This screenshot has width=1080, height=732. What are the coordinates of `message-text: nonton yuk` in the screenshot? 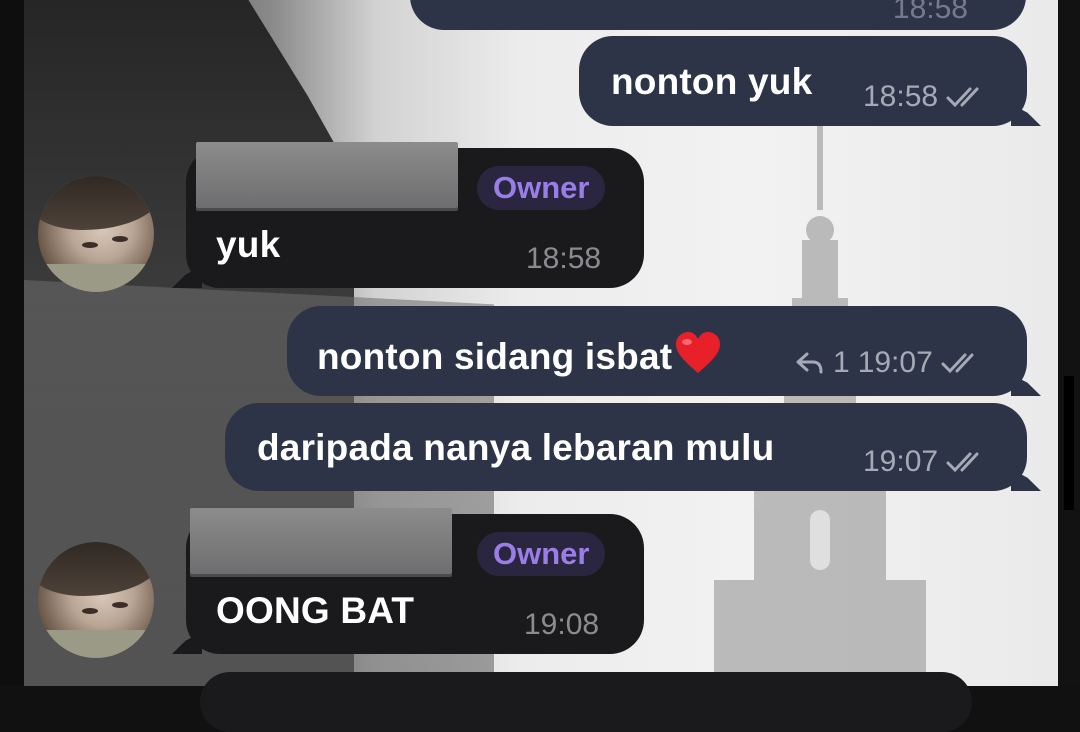 It's located at (712, 81).